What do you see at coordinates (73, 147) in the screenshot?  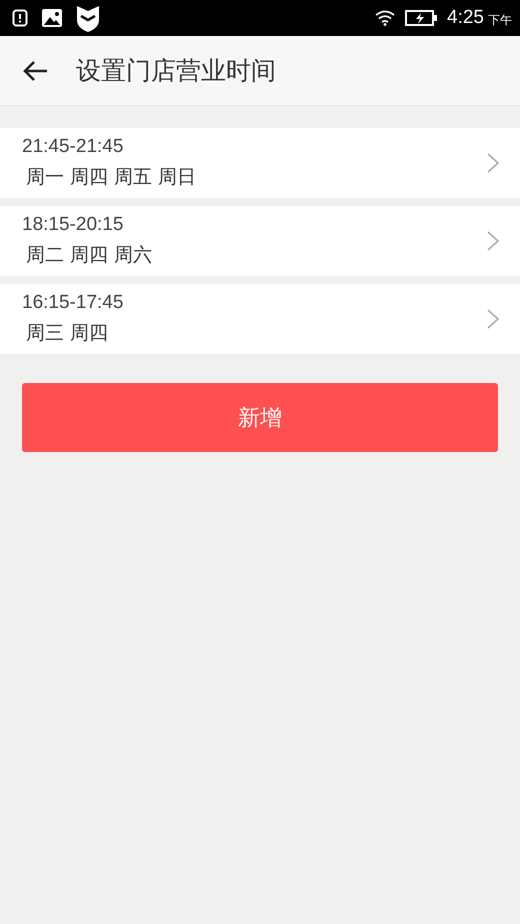 I see `time-range: 21:45-21:45` at bounding box center [73, 147].